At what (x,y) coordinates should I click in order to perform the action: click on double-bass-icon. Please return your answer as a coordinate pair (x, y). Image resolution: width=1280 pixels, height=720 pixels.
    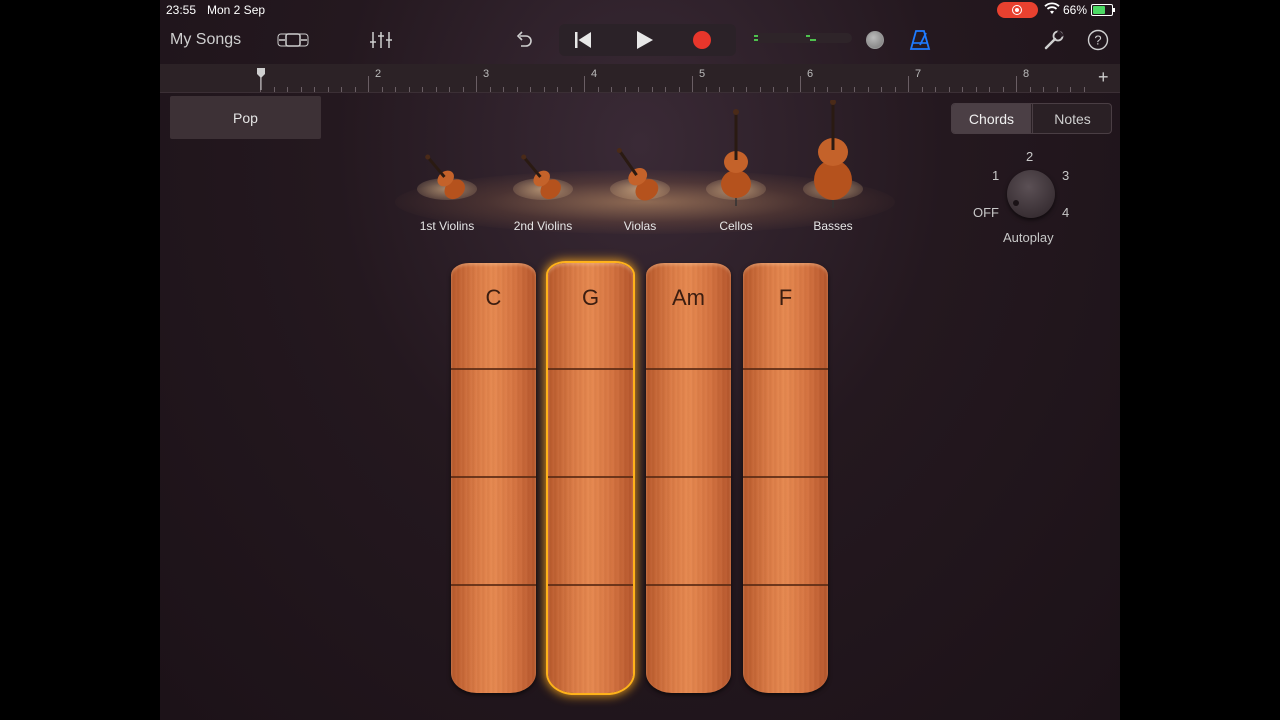
    Looking at the image, I should click on (833, 154).